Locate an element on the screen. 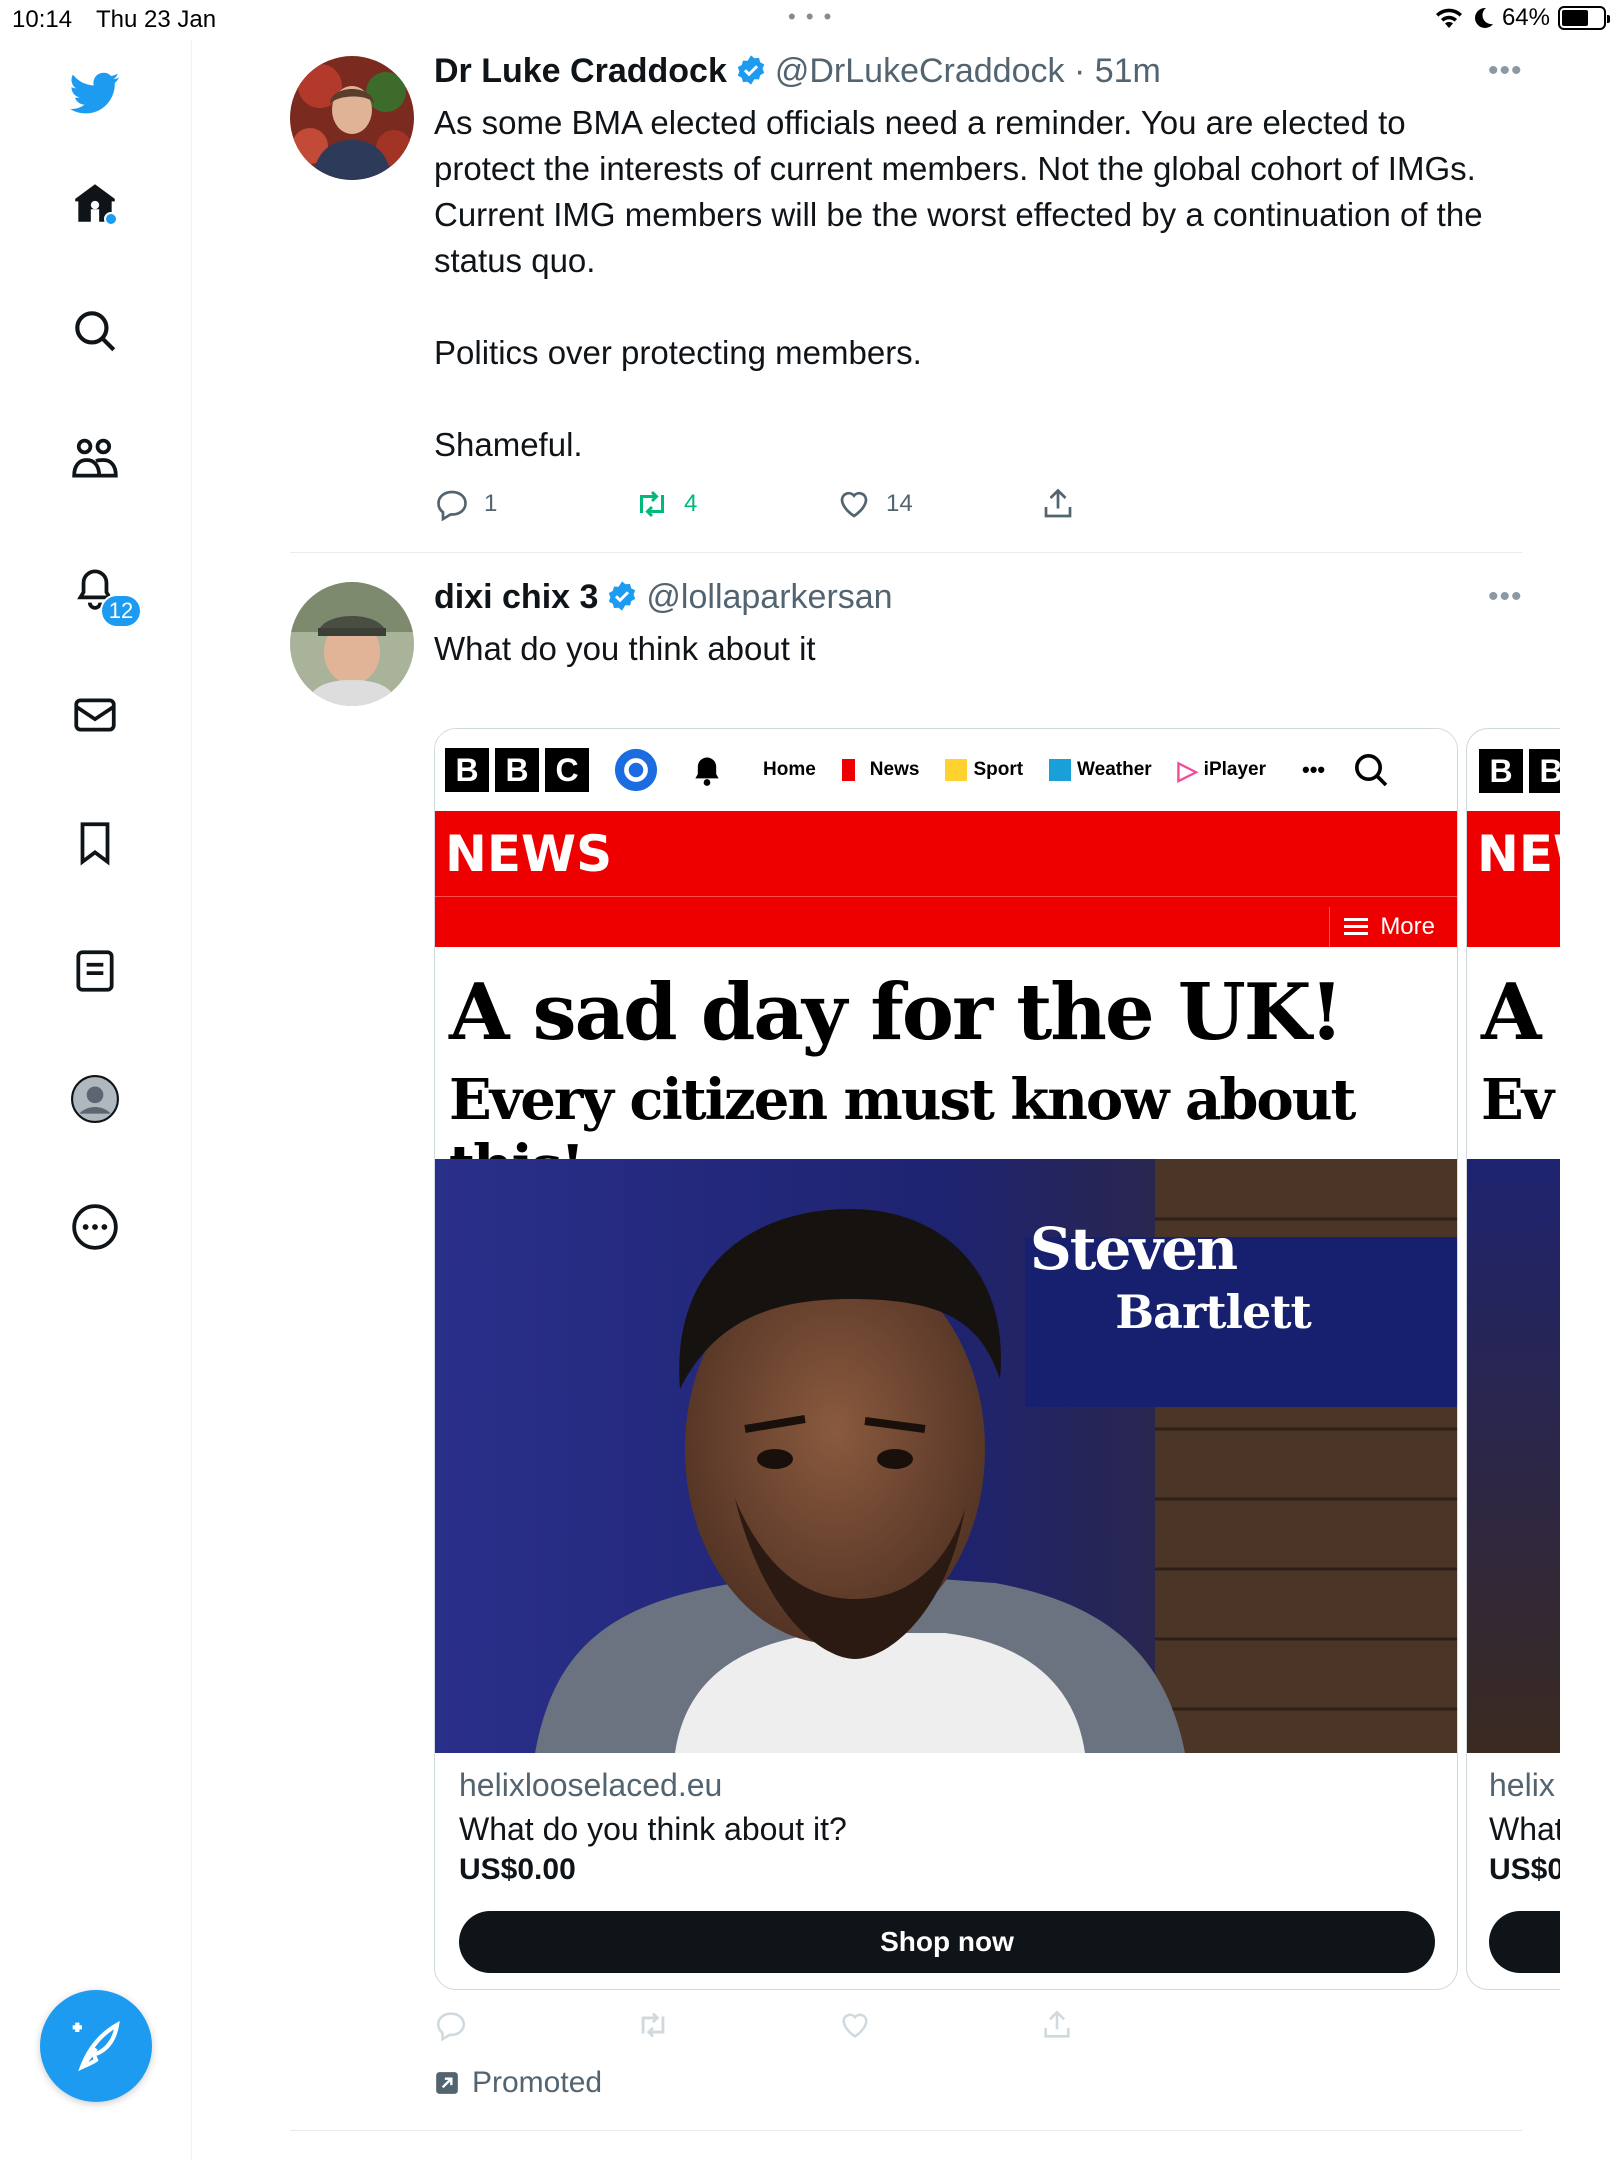 The image size is (1620, 2160). twitter-logo-icon is located at coordinates (95, 93).